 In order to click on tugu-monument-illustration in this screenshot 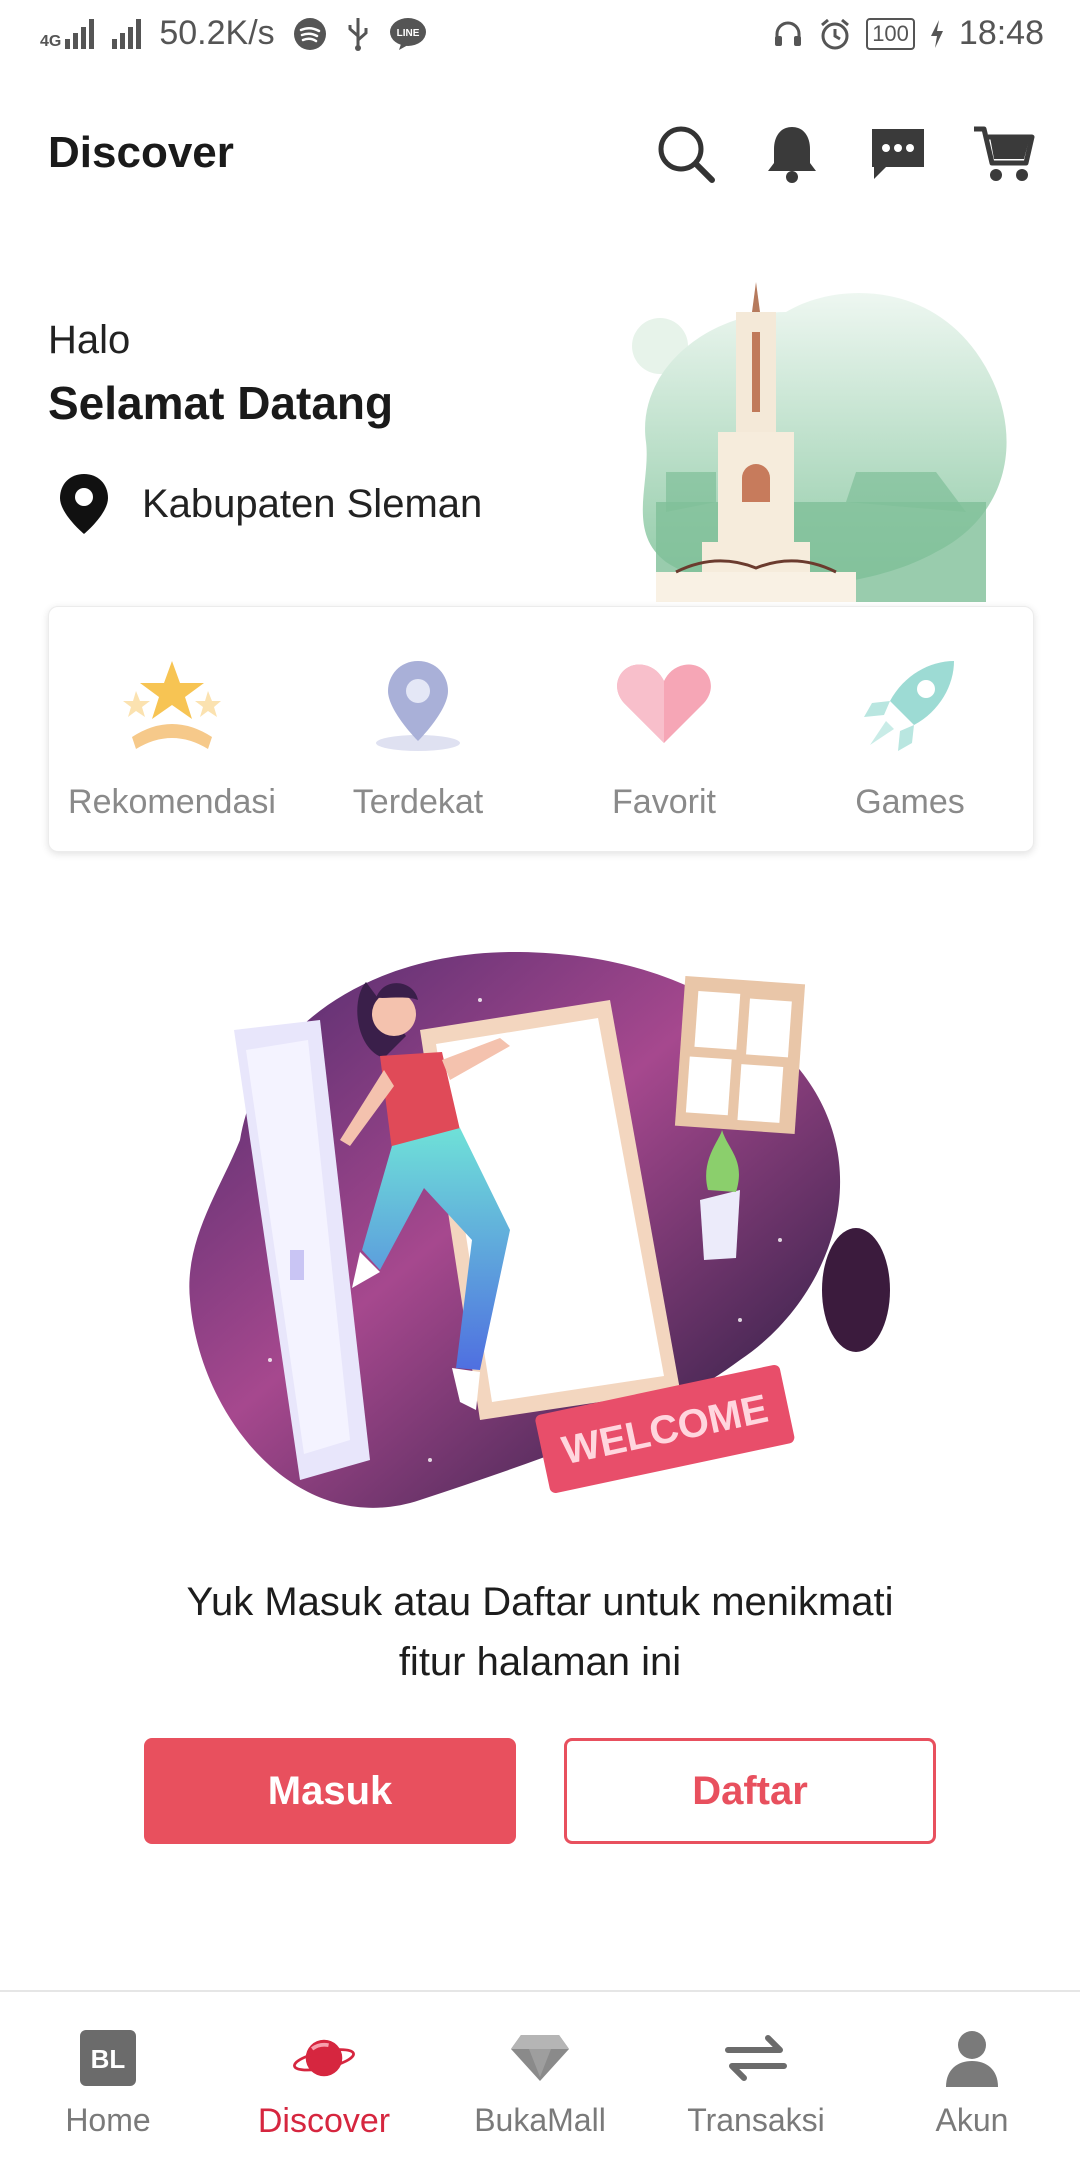, I will do `click(819, 442)`.